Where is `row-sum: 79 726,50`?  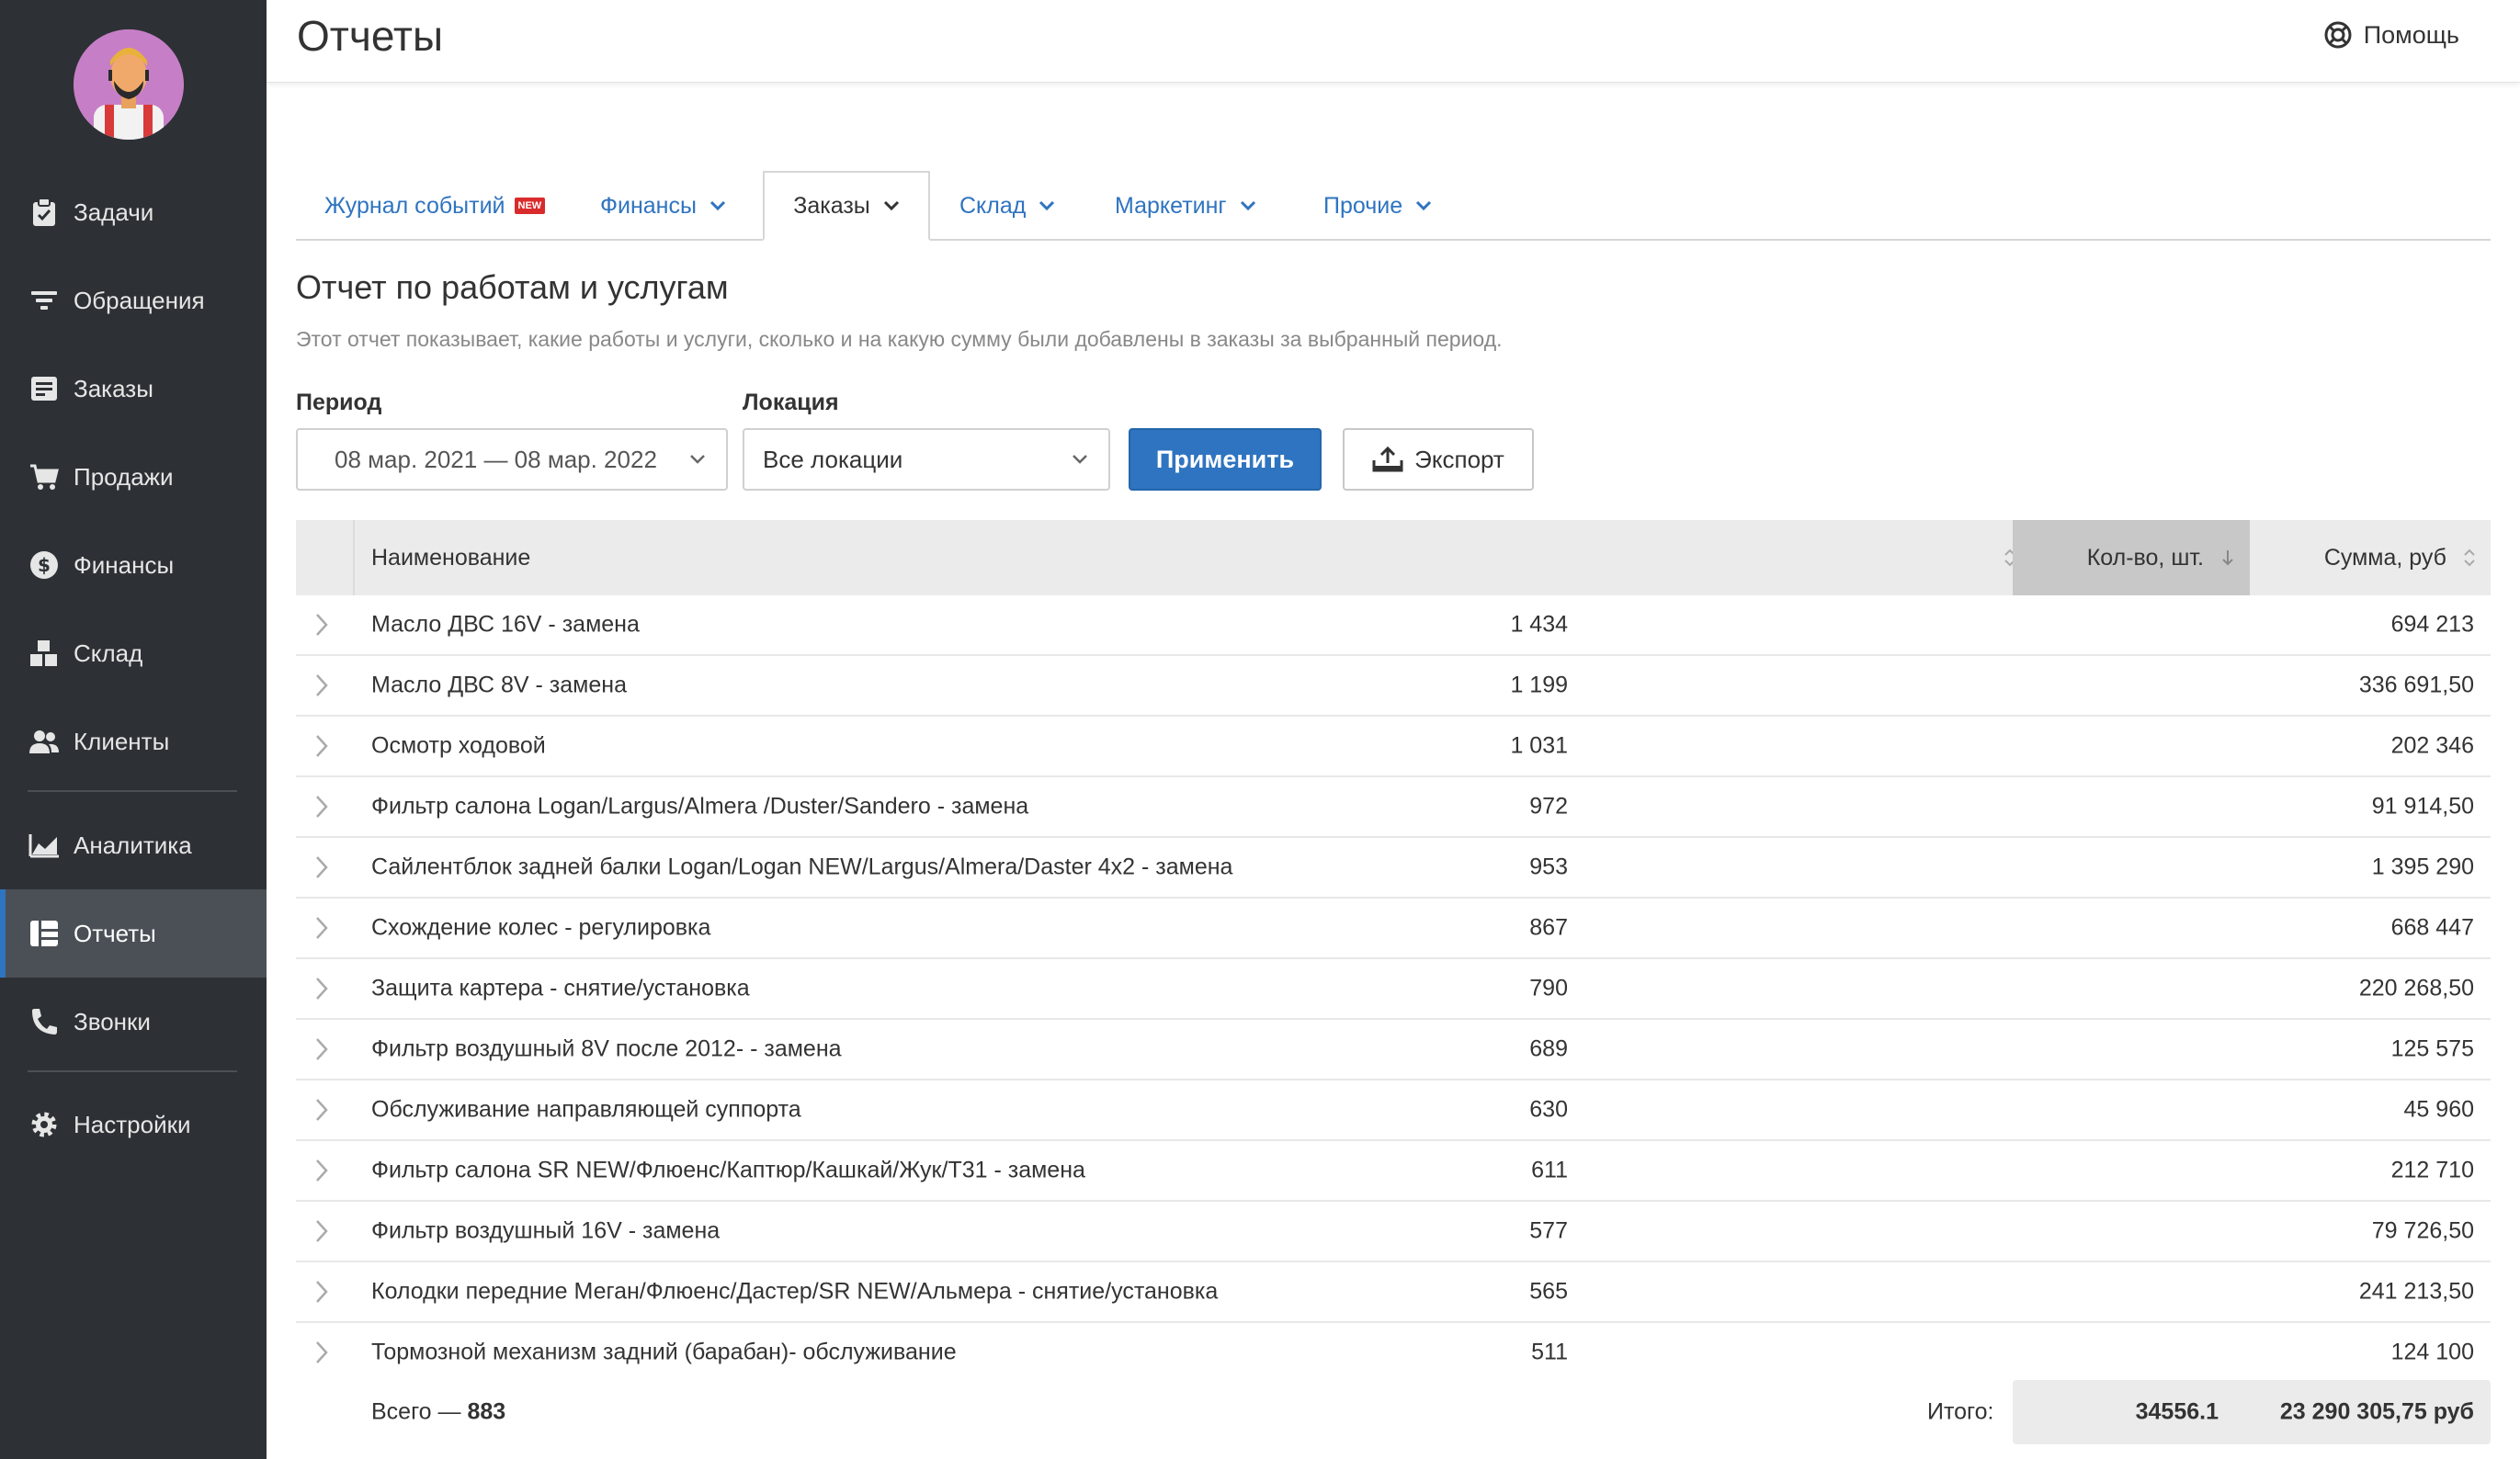
row-sum: 79 726,50 is located at coordinates (2422, 1230).